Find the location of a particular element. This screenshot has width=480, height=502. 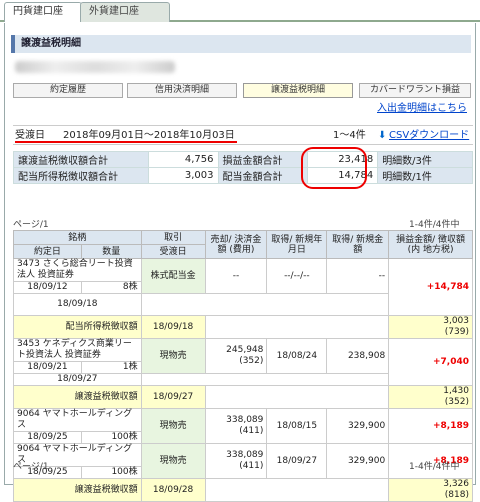

summary-value: 4,756 is located at coordinates (183, 159).